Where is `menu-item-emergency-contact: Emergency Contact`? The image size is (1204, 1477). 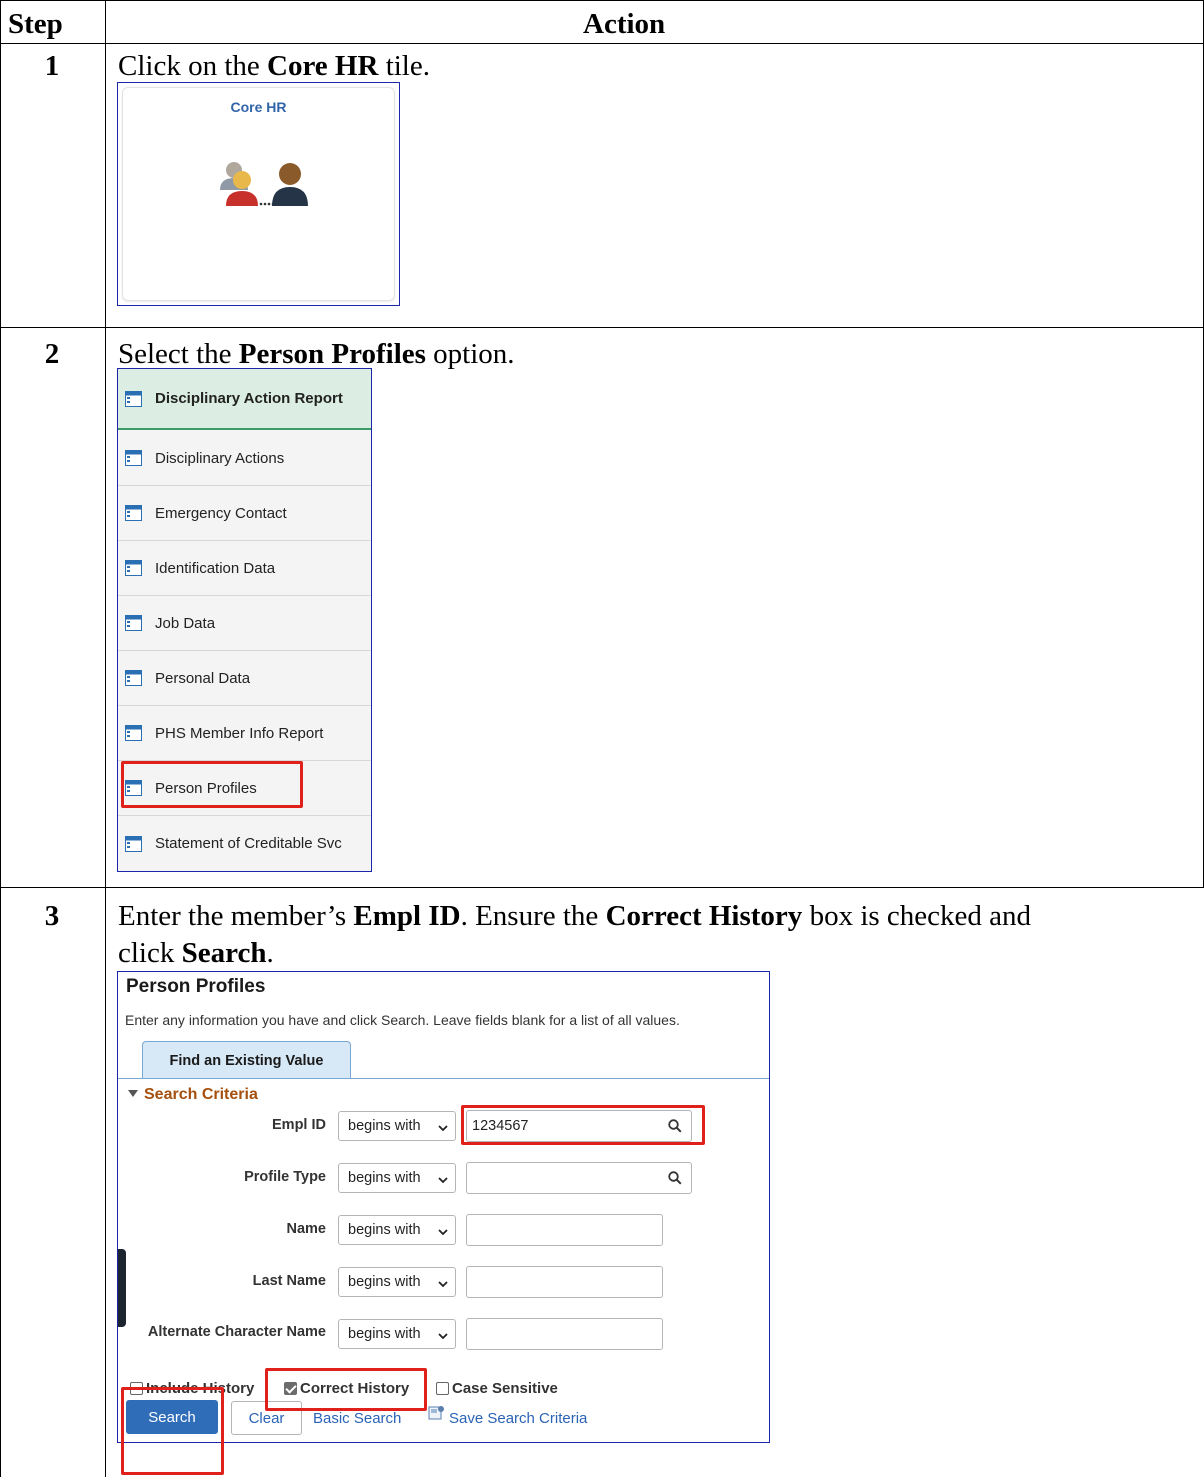
menu-item-emergency-contact: Emergency Contact is located at coordinates (244, 513).